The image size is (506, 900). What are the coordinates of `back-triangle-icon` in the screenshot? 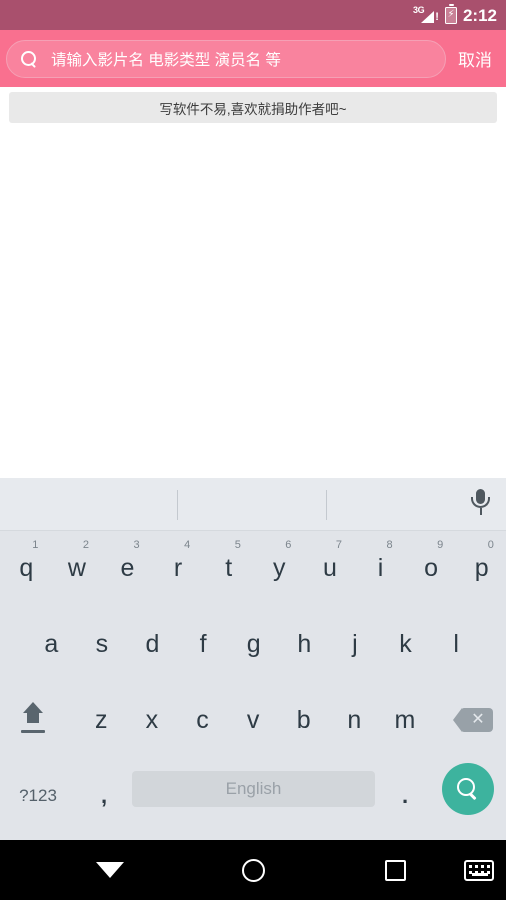 It's located at (110, 870).